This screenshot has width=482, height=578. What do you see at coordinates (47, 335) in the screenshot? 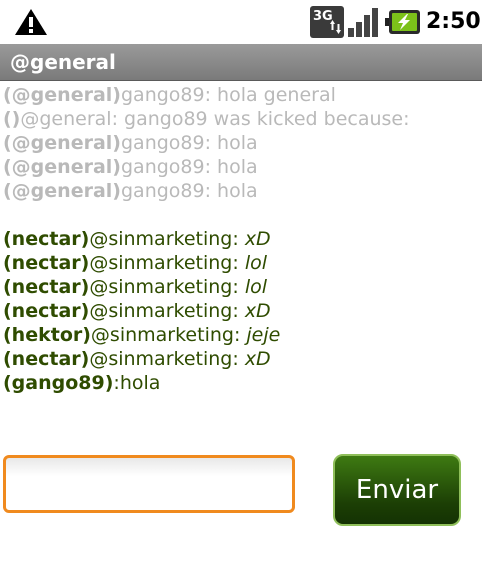
I see `message-sender: (hektor)` at bounding box center [47, 335].